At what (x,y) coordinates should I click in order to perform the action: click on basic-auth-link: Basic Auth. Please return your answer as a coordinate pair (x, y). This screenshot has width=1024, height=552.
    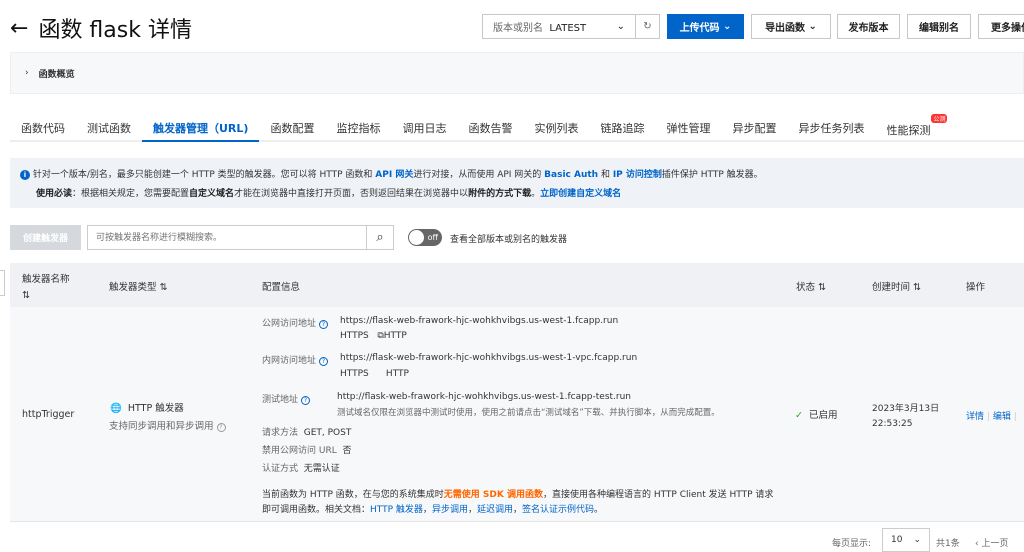
    Looking at the image, I should click on (571, 175).